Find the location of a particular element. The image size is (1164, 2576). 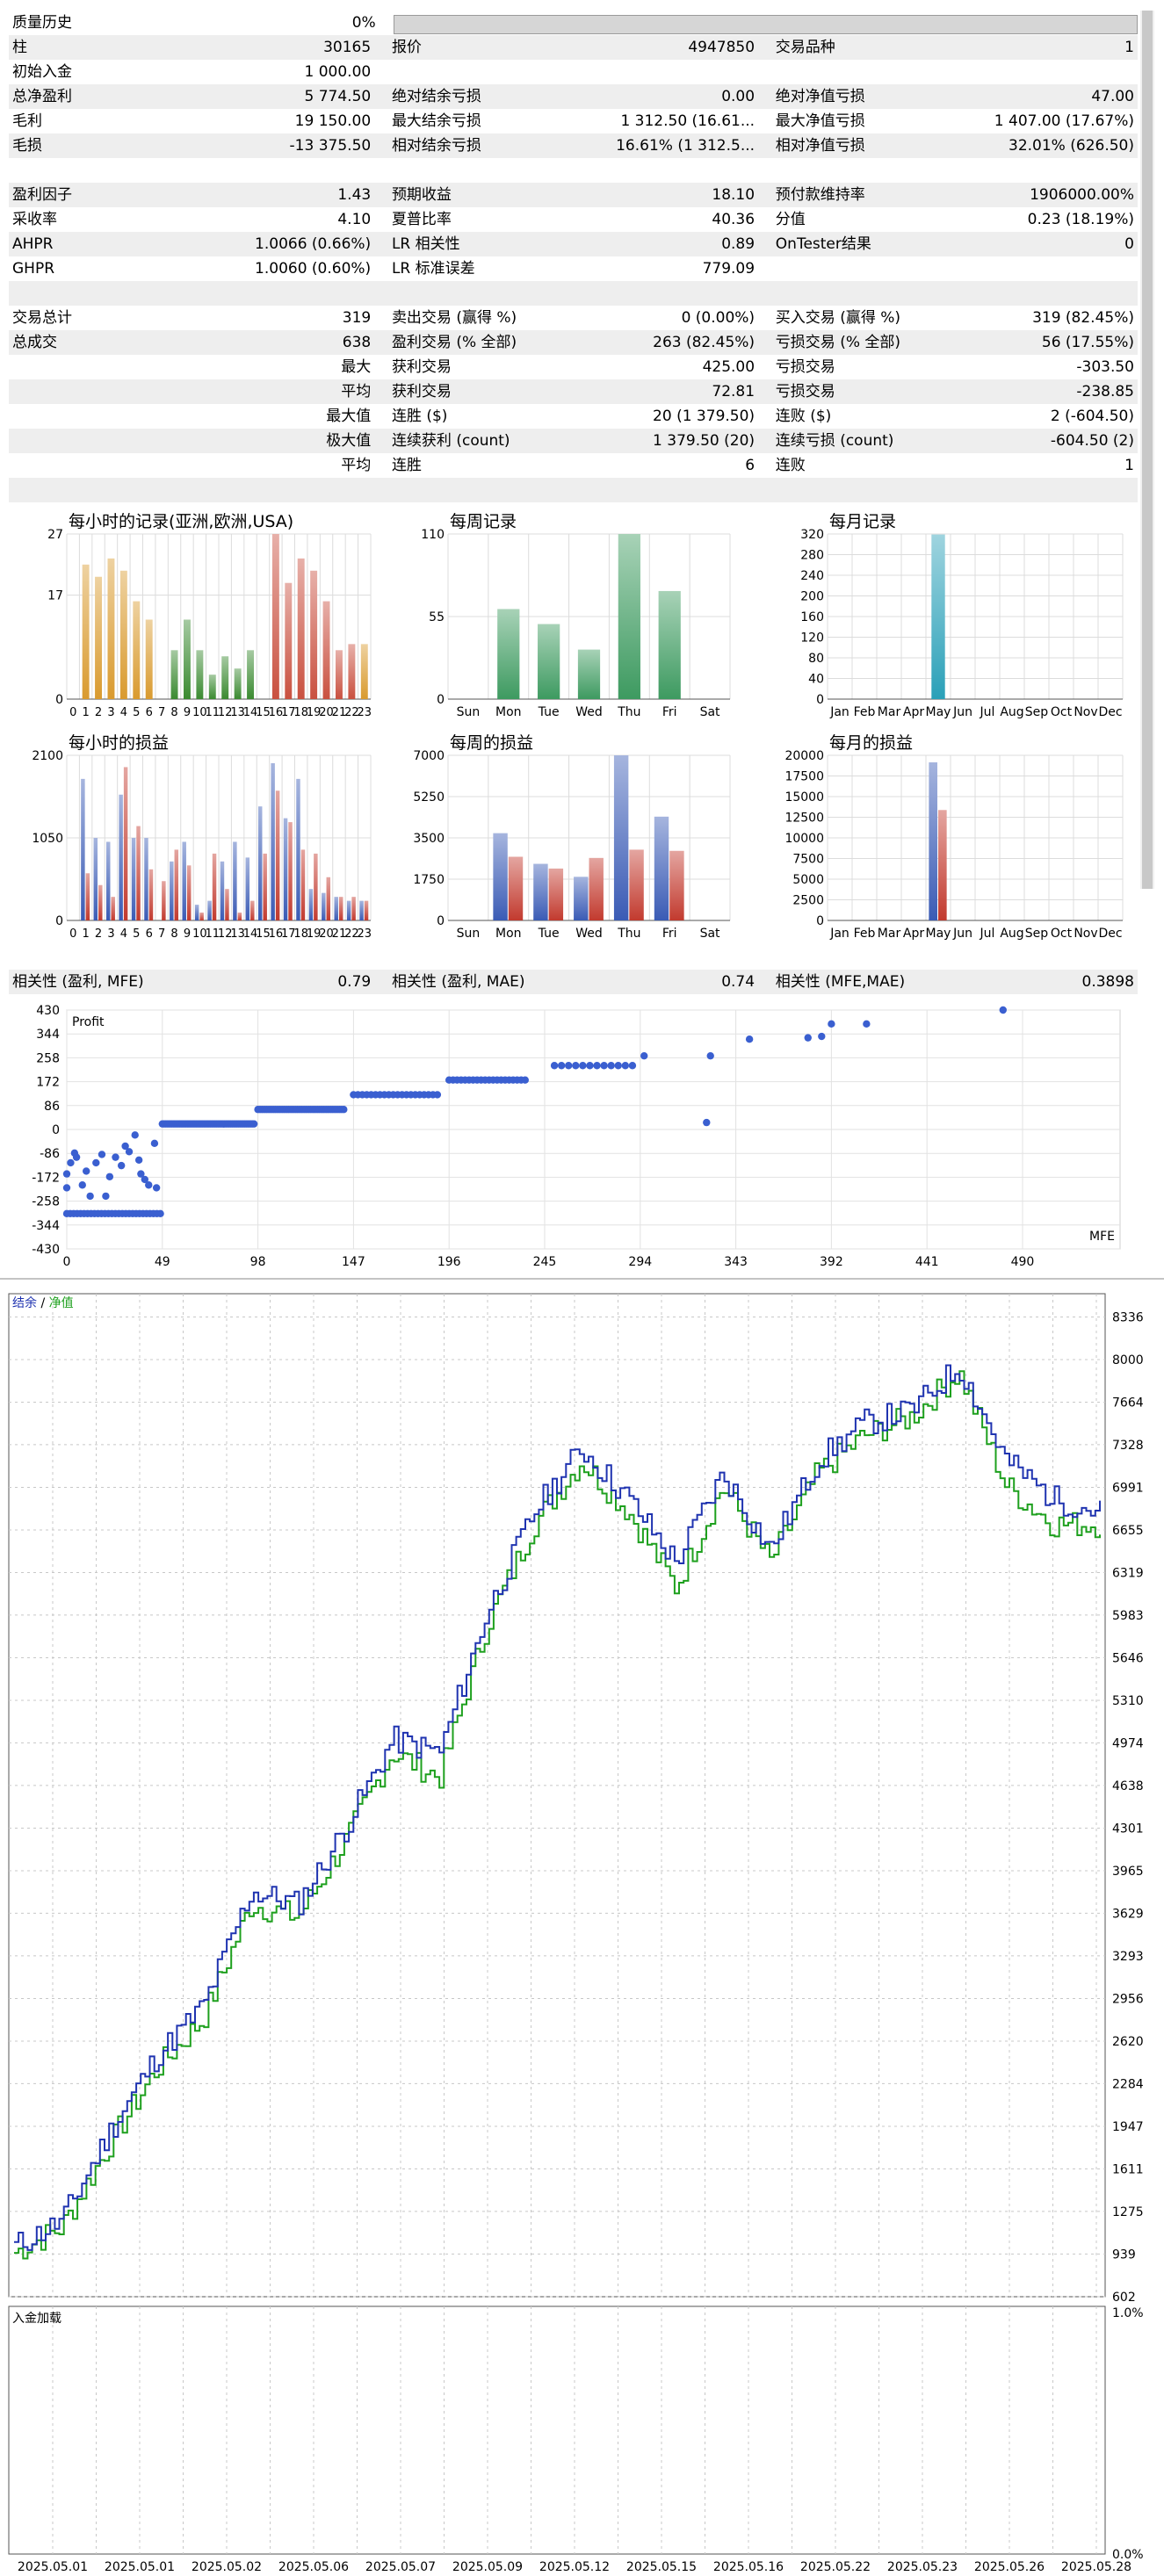

y-tick-label: 4638 is located at coordinates (1128, 1786).